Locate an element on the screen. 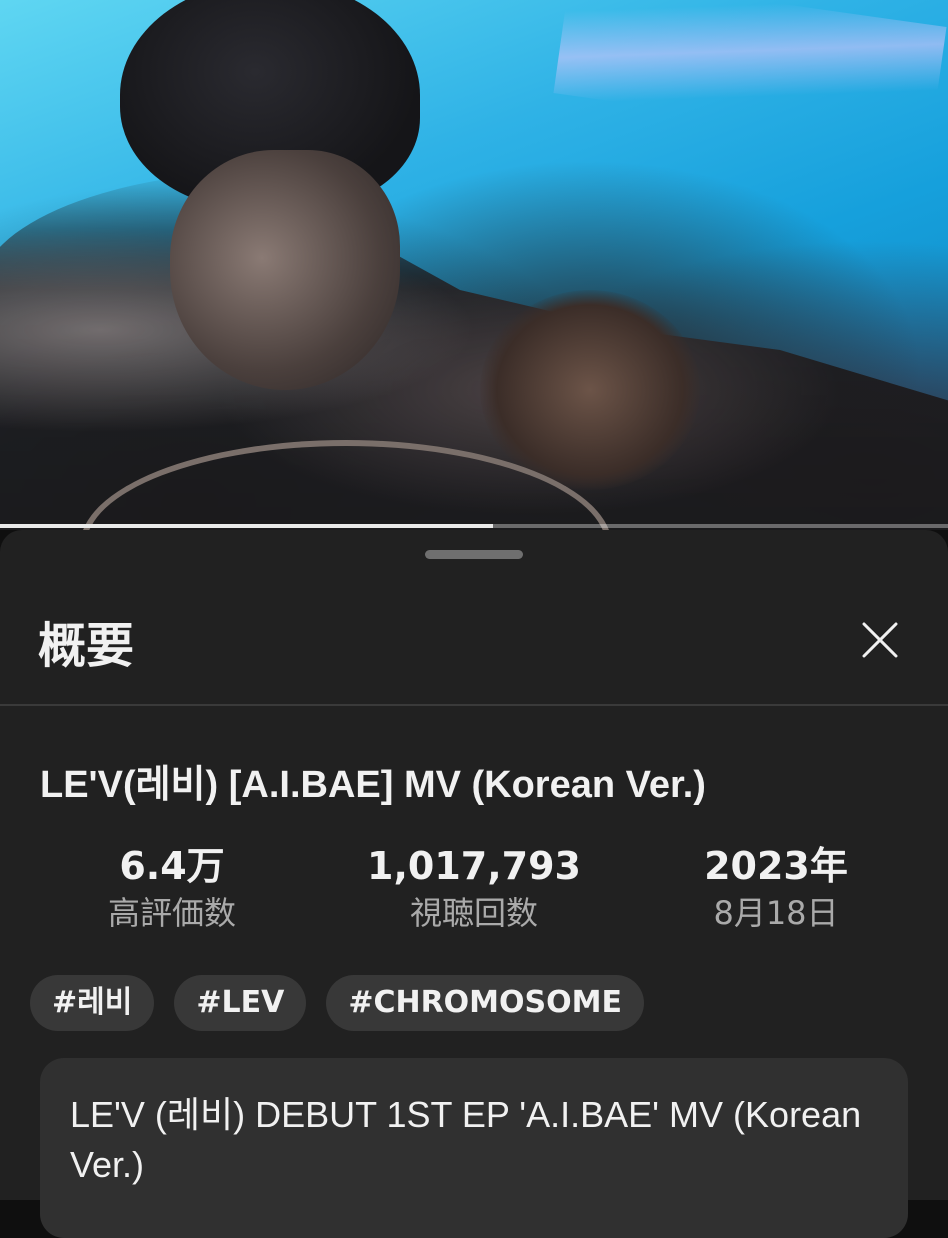 The width and height of the screenshot is (948, 1238). video-frame-face is located at coordinates (285, 270).